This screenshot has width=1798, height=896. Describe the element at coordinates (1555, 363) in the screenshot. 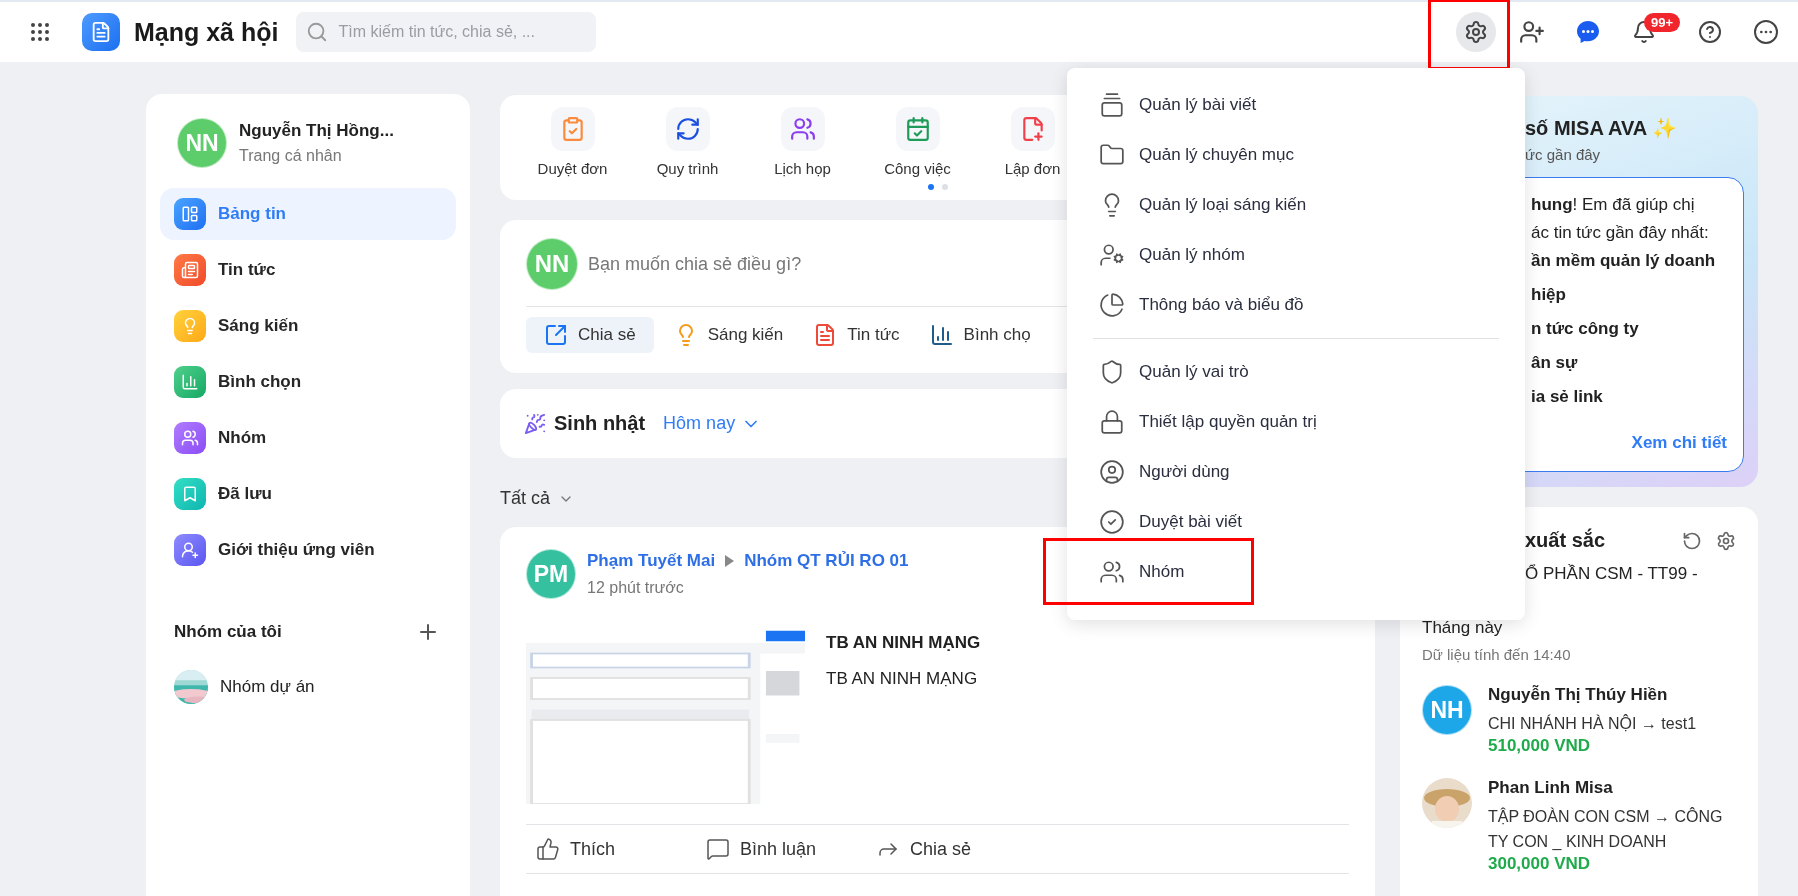

I see `message-line: ân sự` at that location.